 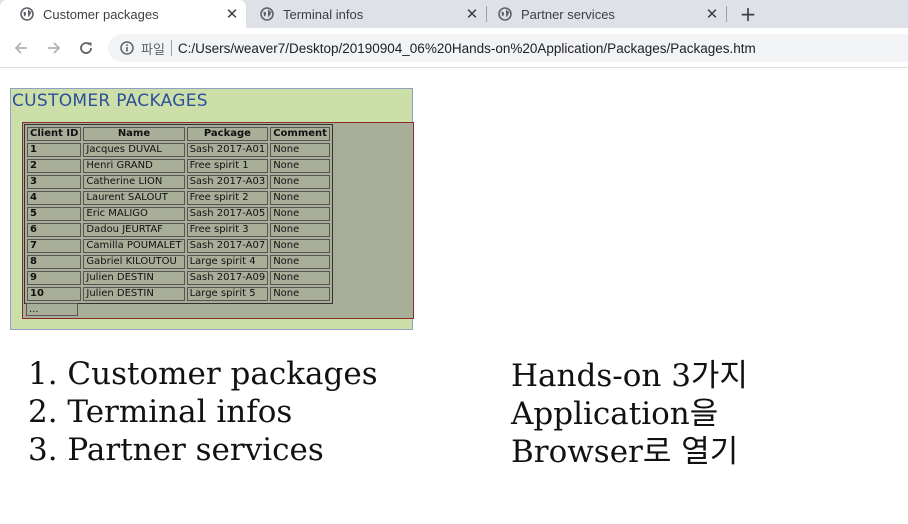 What do you see at coordinates (134, 214) in the screenshot?
I see `cell-name: Eric MALIGO` at bounding box center [134, 214].